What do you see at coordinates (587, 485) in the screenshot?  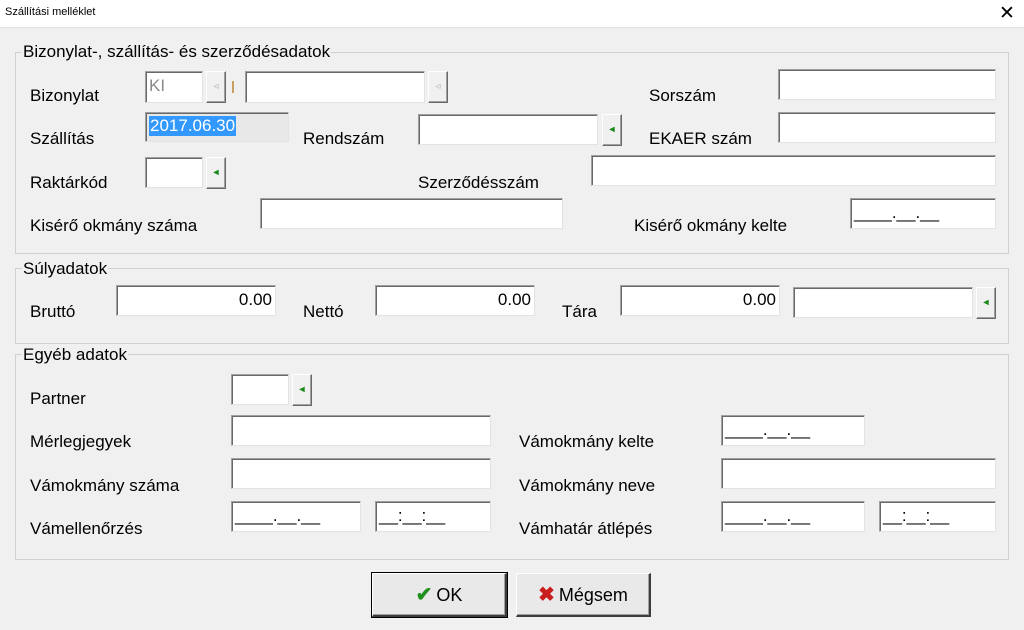 I see `vamokmany-neve-label: Vámokmány neve` at bounding box center [587, 485].